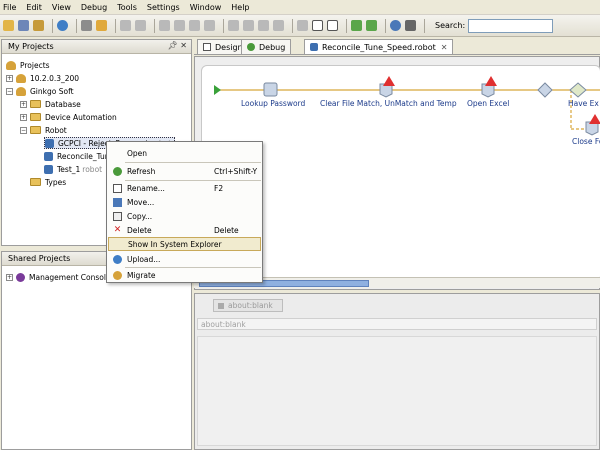 This screenshot has width=600, height=450. I want to click on tab-close-icon: ✕, so click(444, 47).